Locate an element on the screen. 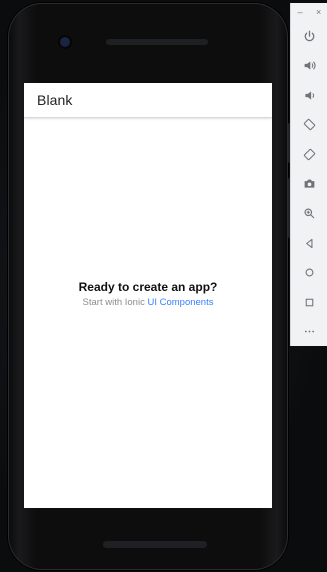  subline-prefix: Start with Ionic is located at coordinates (113, 302).